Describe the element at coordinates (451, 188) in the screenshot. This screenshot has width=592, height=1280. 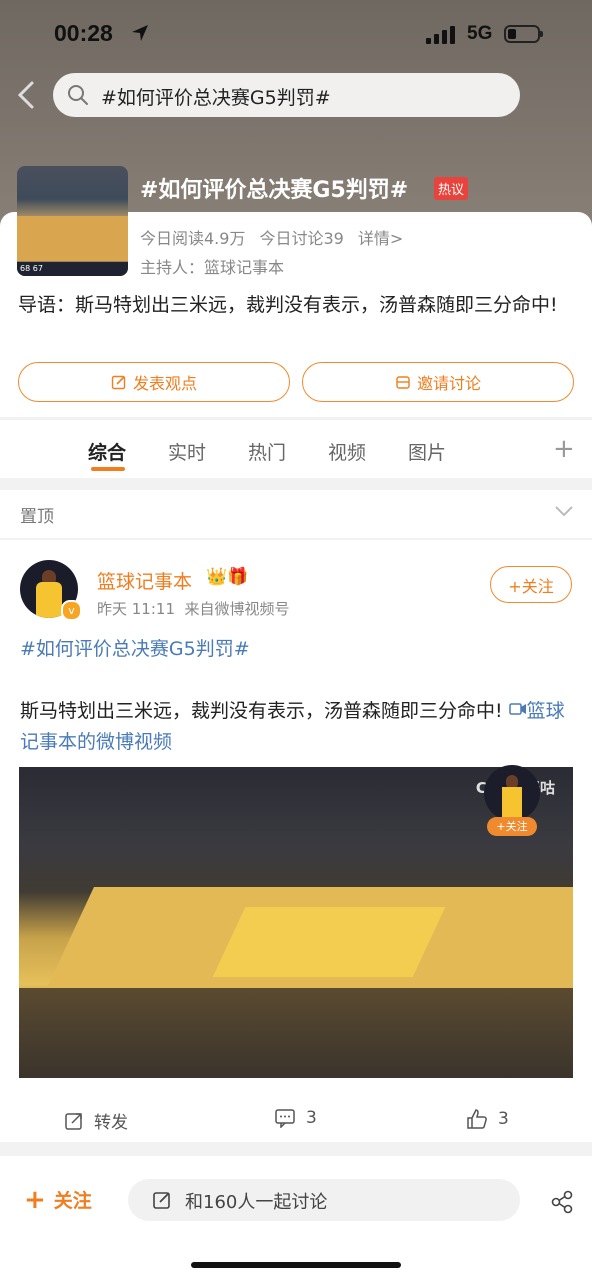
I see `hot-badge: 热议` at that location.